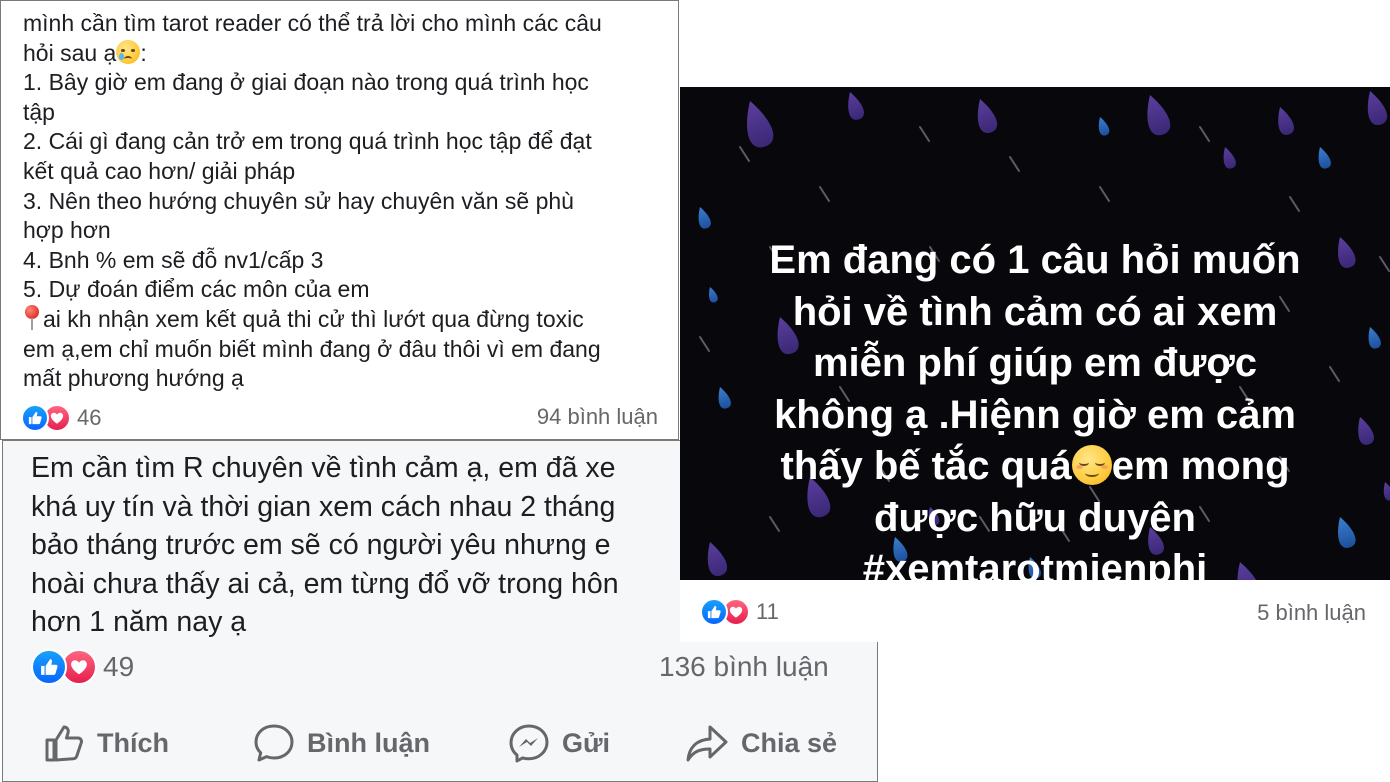 This screenshot has width=1390, height=782. What do you see at coordinates (133, 378) in the screenshot?
I see `post-line: mất phương hướng ạ` at bounding box center [133, 378].